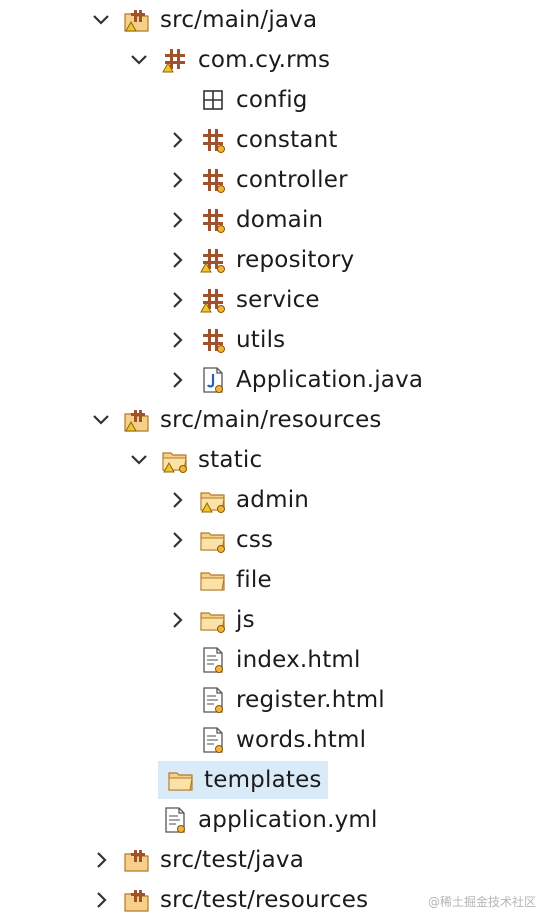 The width and height of the screenshot is (550, 920). I want to click on tree-item-application-java: Application.java, so click(275, 380).